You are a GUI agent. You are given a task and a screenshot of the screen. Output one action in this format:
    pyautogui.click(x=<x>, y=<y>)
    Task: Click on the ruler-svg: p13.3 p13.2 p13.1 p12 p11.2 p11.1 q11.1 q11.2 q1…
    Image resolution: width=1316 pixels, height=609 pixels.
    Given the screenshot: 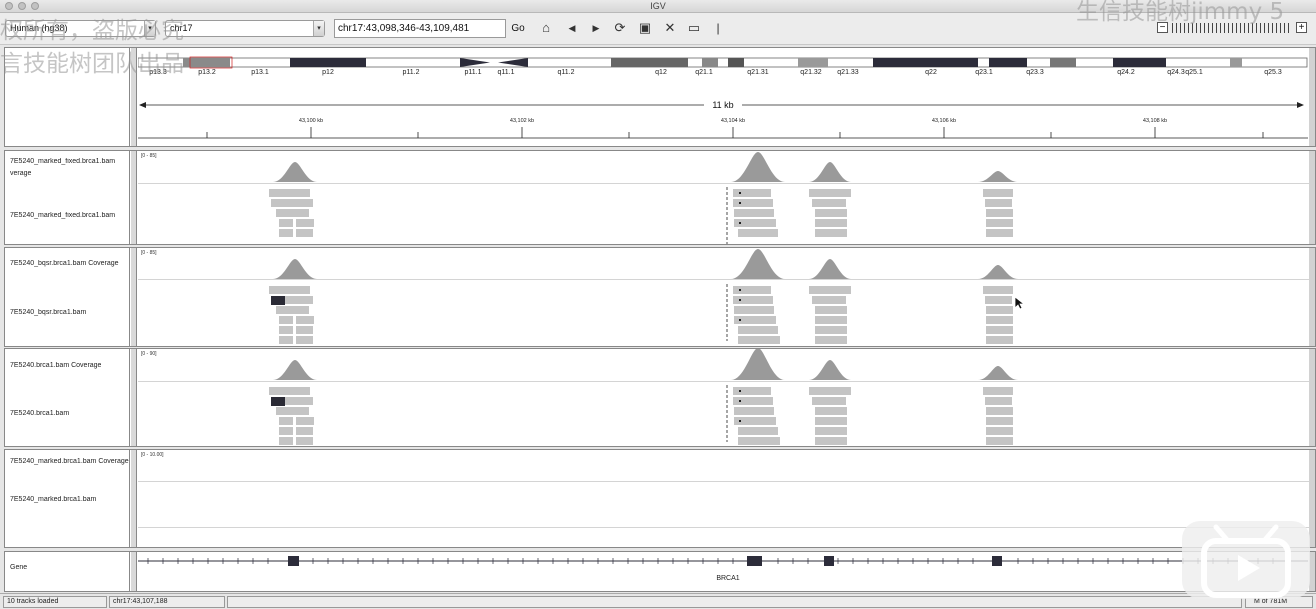 What is the action you would take?
    pyautogui.click(x=723, y=97)
    